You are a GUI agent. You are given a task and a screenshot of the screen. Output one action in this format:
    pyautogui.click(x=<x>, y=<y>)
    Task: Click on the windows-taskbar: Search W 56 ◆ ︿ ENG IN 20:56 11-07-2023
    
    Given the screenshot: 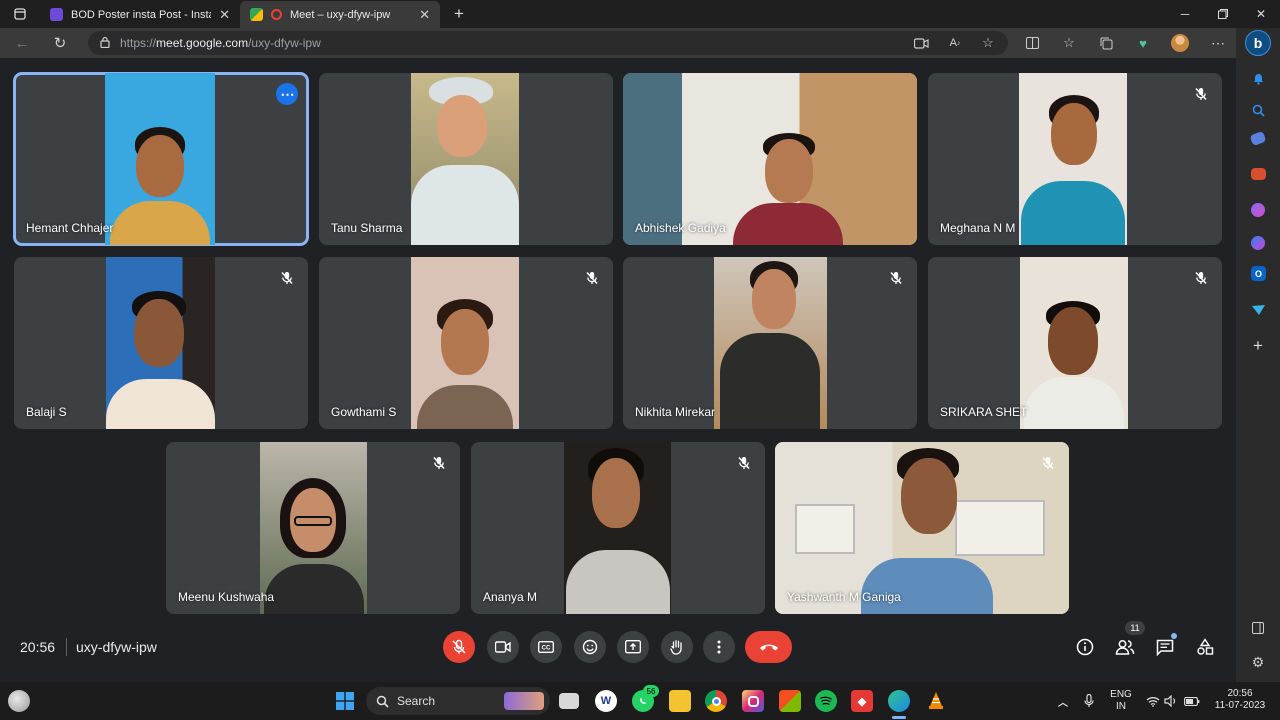 What is the action you would take?
    pyautogui.click(x=640, y=701)
    